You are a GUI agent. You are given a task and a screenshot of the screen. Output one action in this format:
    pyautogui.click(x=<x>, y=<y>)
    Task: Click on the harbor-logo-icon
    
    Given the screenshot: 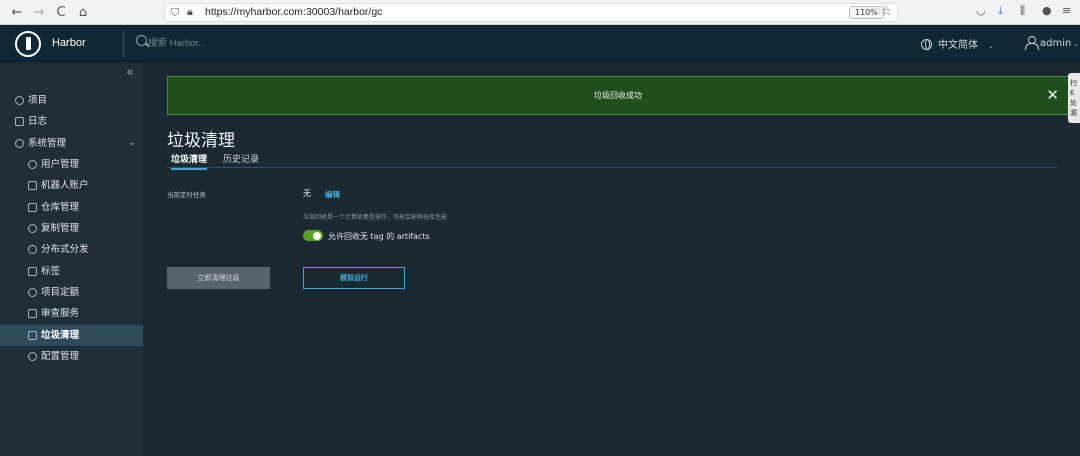 What is the action you would take?
    pyautogui.click(x=28, y=44)
    